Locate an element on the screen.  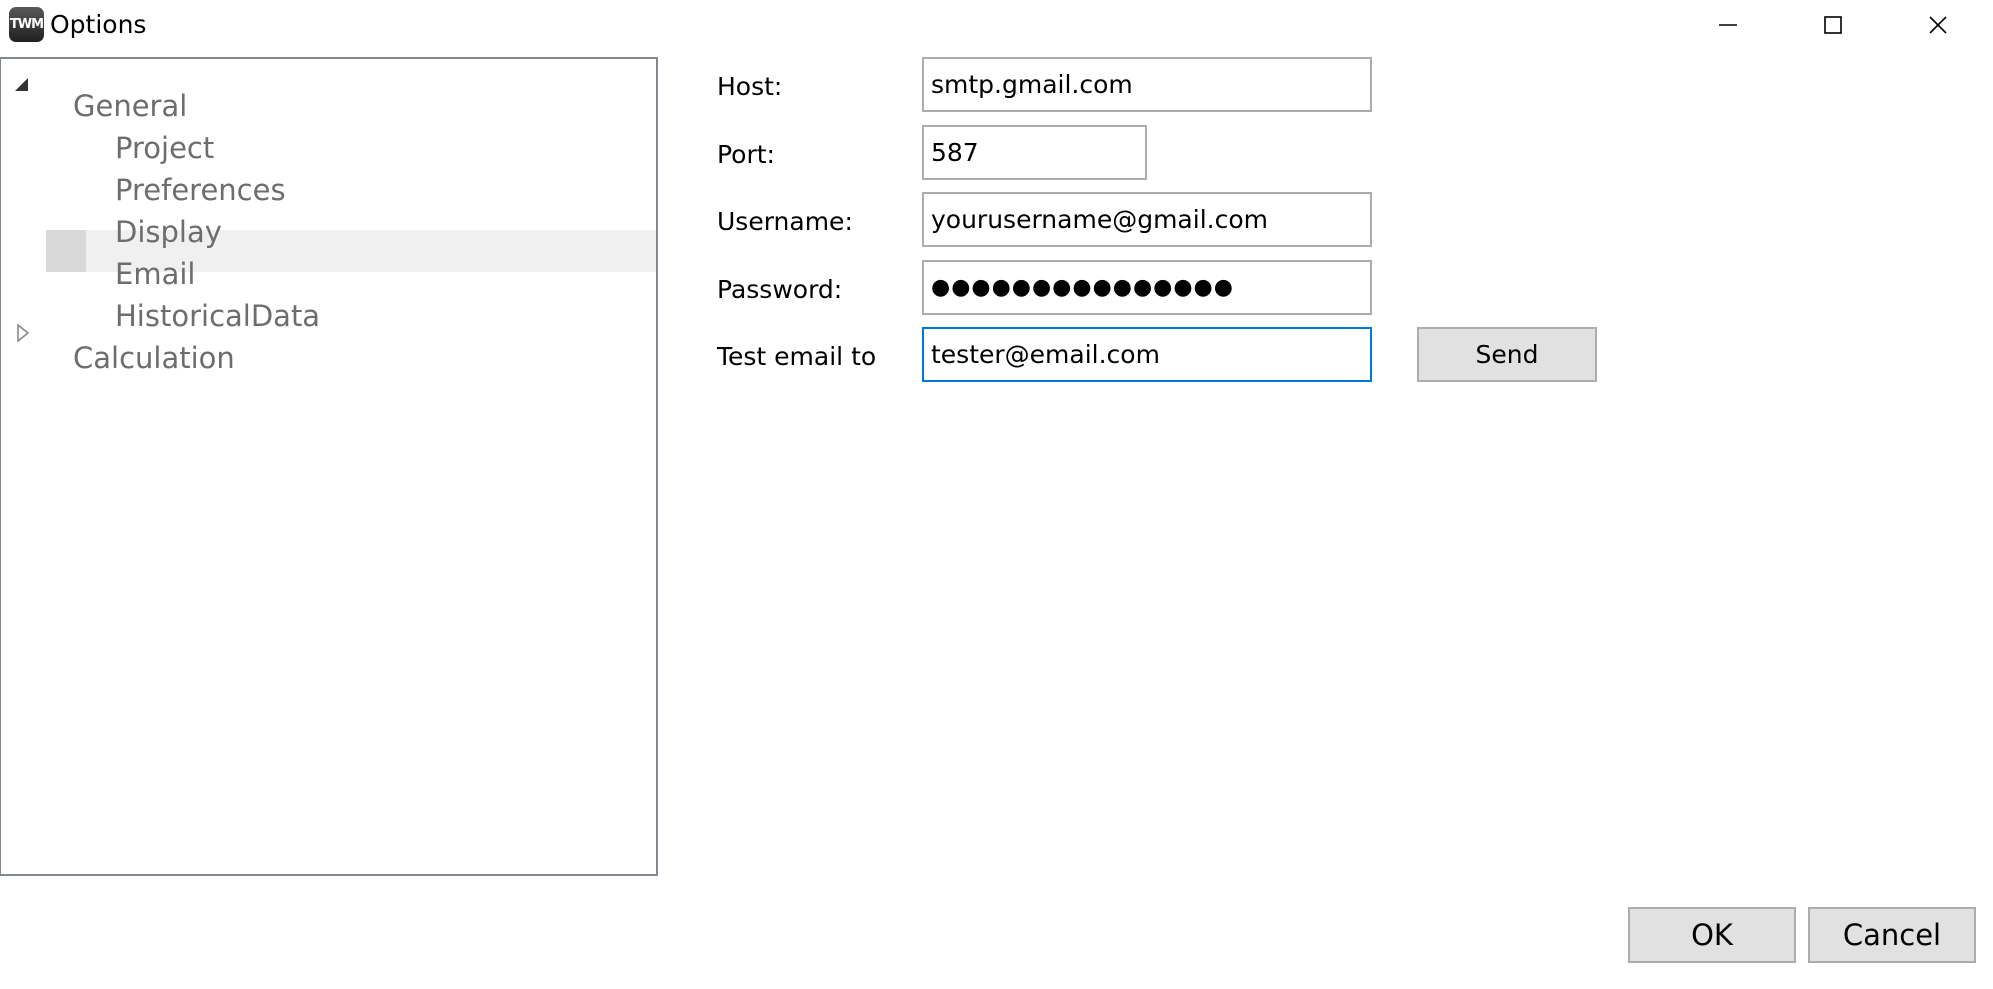
maximize-icon is located at coordinates (1833, 25).